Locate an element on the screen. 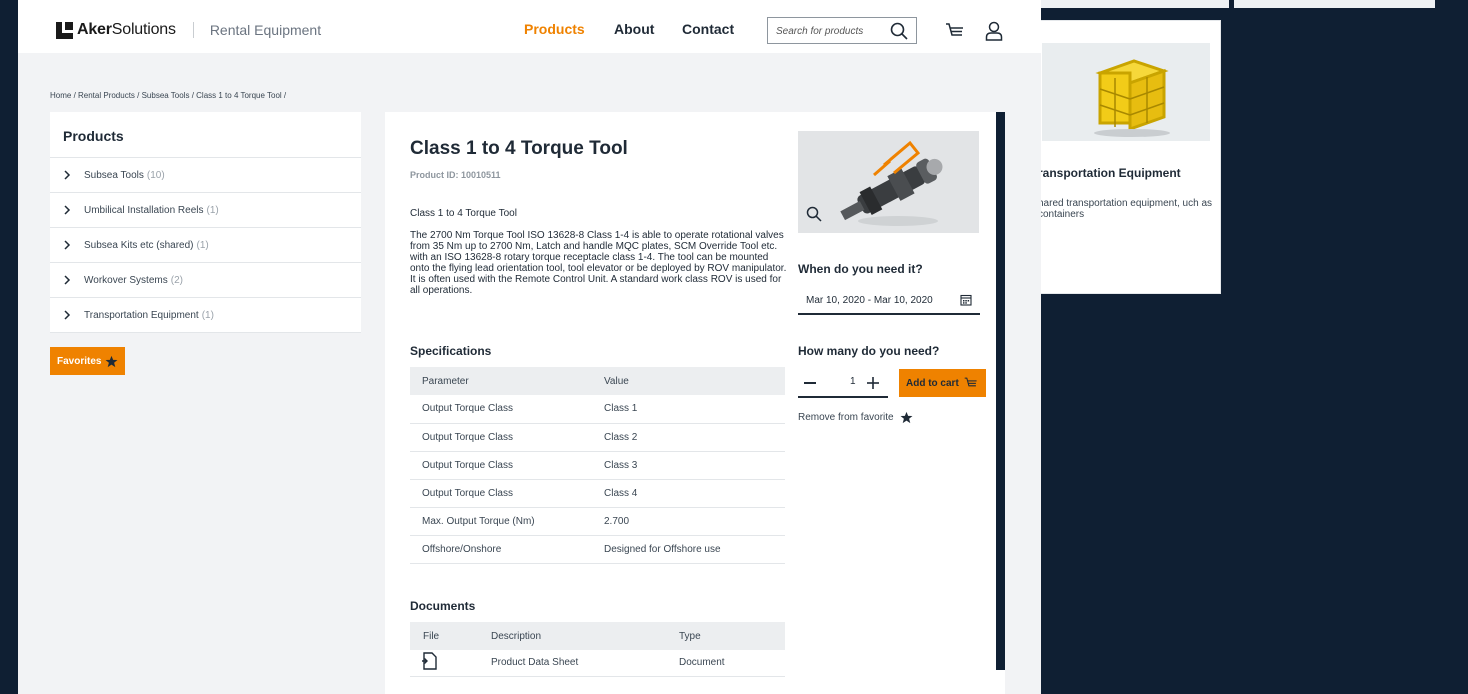 The height and width of the screenshot is (694, 1468). quantity-label: How many do you need? is located at coordinates (869, 351).